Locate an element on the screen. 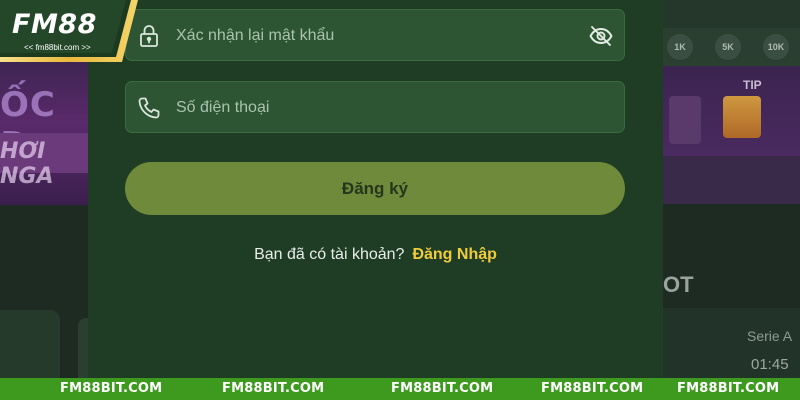  background-promo-banner: ỐC Đ HƠI NGA is located at coordinates (44, 130).